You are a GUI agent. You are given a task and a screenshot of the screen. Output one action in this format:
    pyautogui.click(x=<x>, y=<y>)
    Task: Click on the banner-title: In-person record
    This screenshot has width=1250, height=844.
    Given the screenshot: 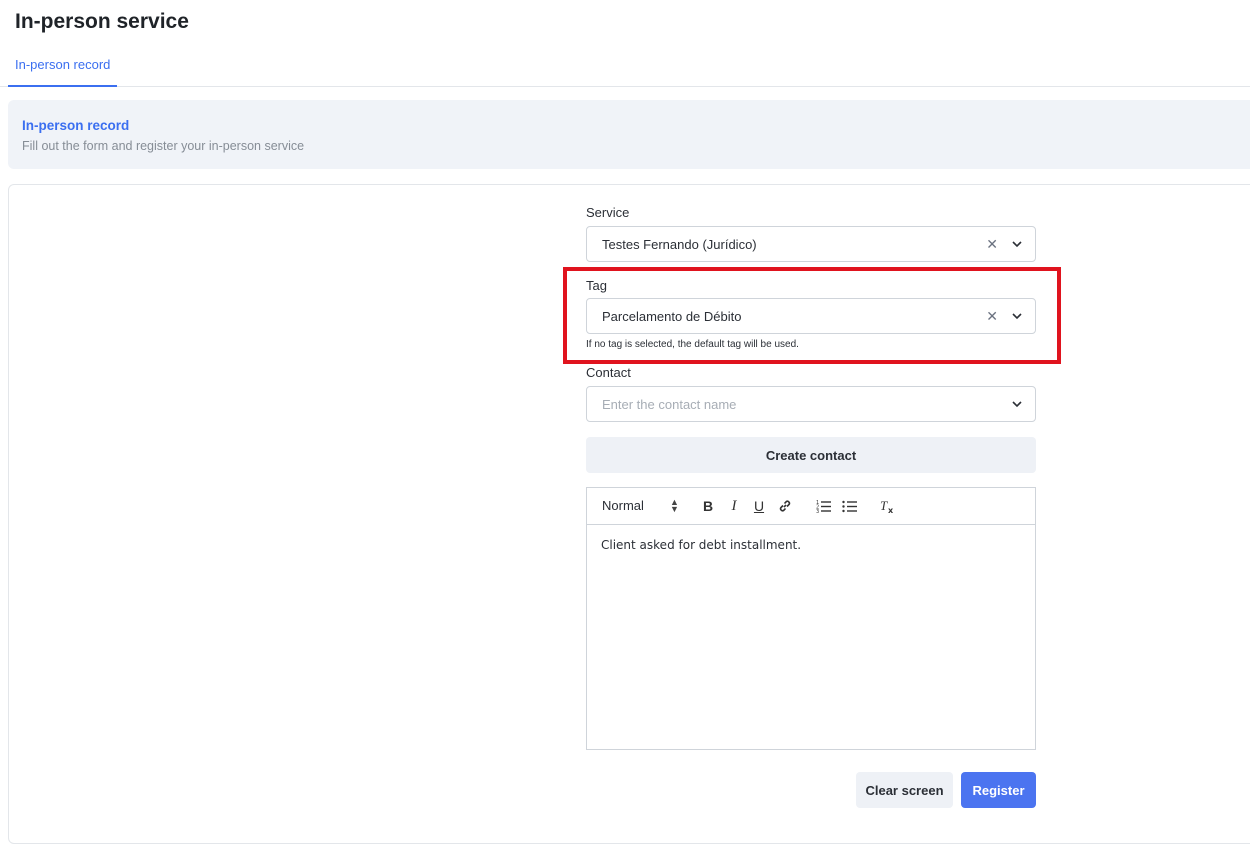 What is the action you would take?
    pyautogui.click(x=76, y=125)
    